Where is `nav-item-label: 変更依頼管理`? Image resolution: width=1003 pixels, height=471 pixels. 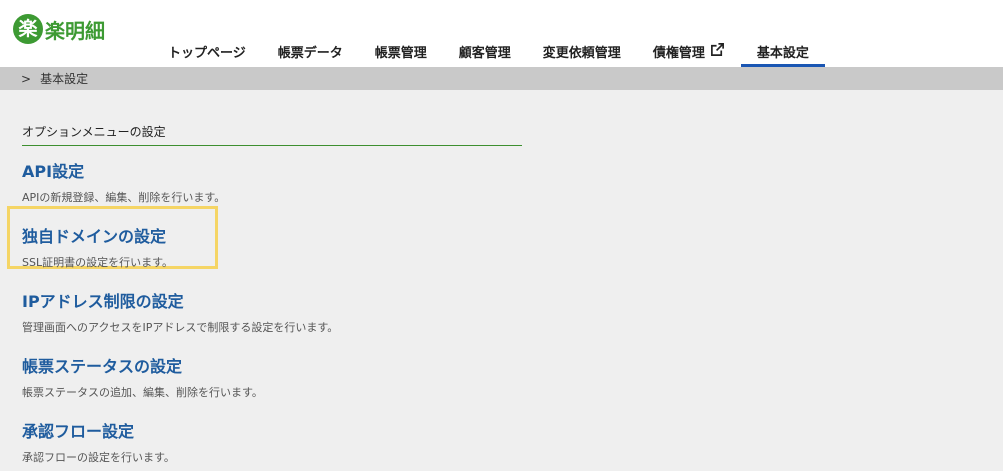
nav-item-label: 変更依頼管理 is located at coordinates (581, 53).